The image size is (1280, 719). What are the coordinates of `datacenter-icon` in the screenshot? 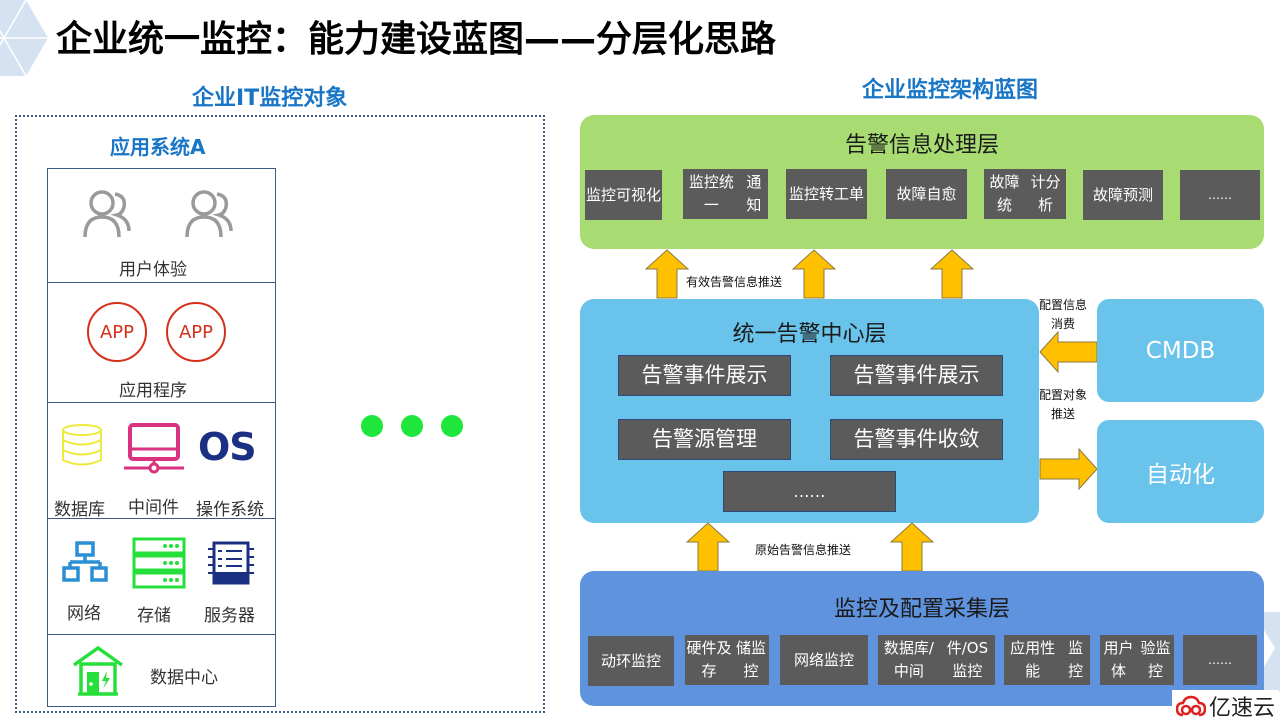 It's located at (98, 670).